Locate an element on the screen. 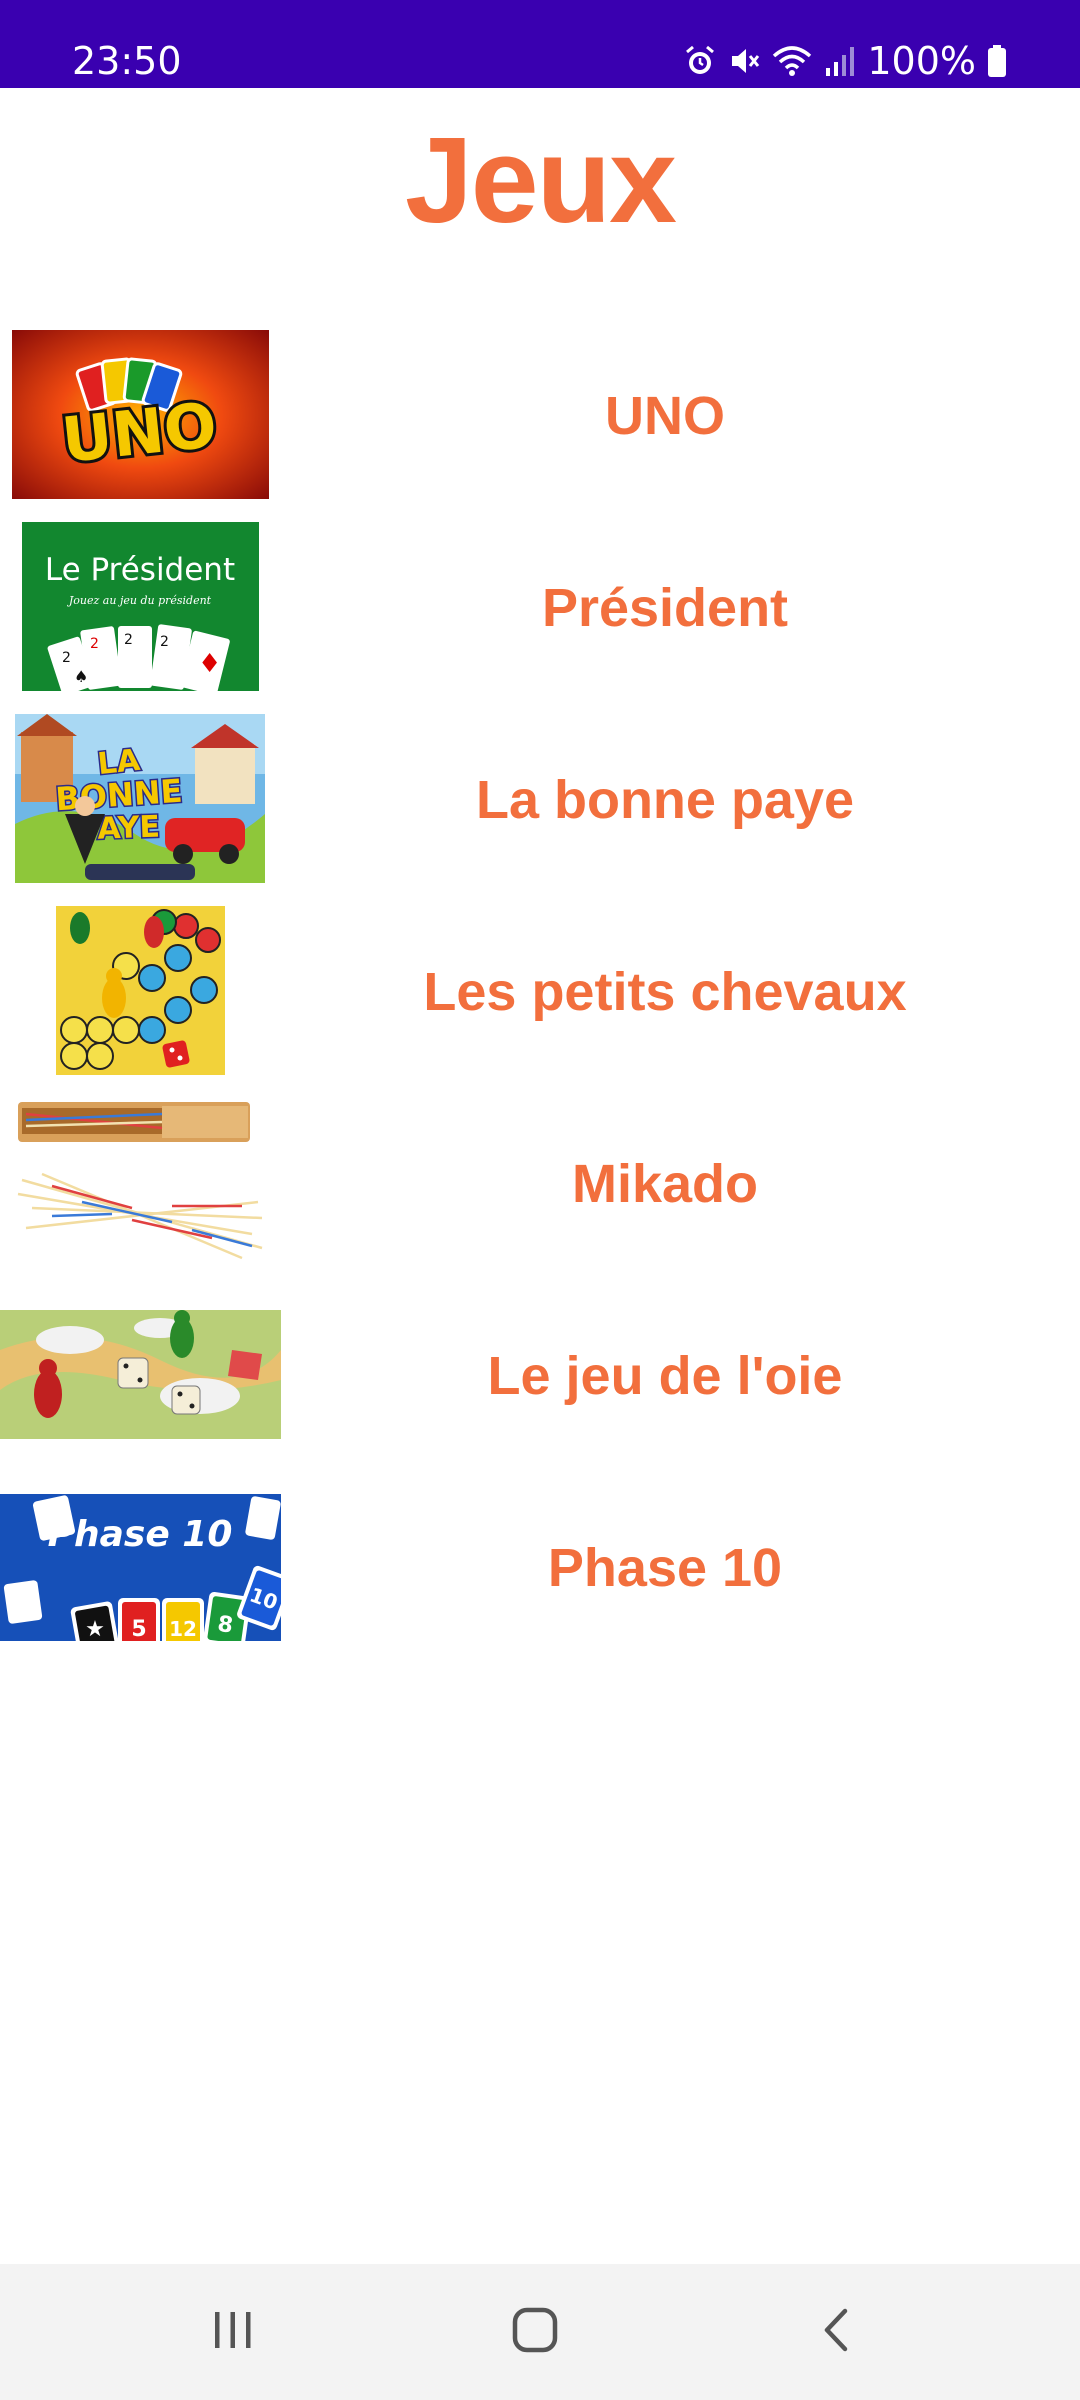 This screenshot has width=1080, height=2400. petits-chevaux-thumbnail is located at coordinates (140, 990).